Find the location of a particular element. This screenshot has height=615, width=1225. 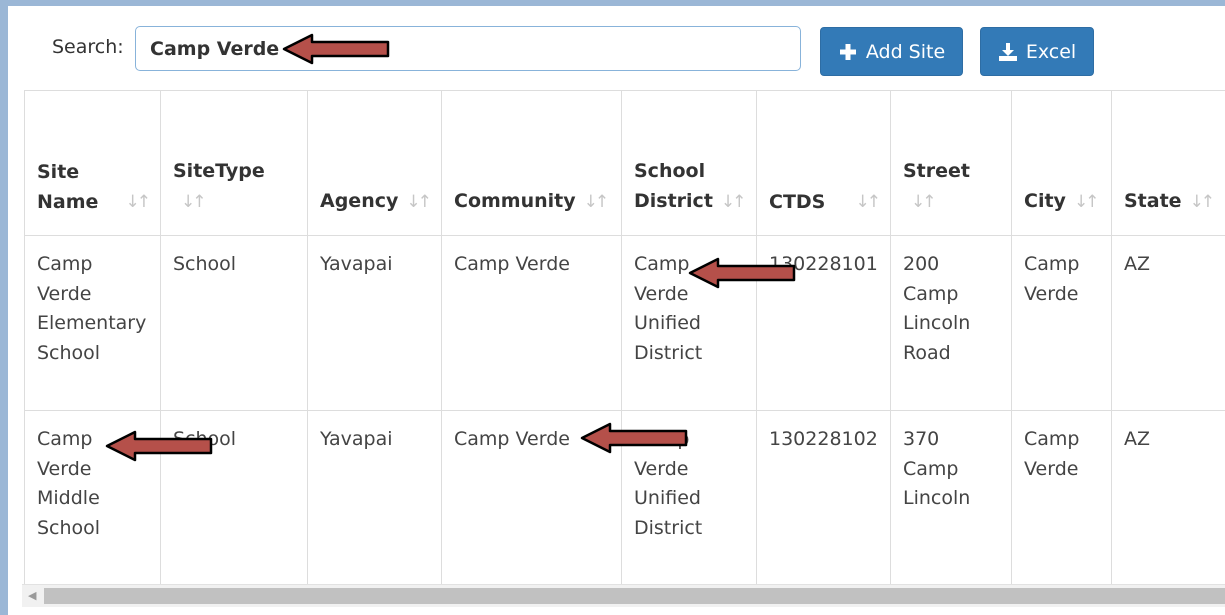

excel-label: Excel is located at coordinates (1051, 51).